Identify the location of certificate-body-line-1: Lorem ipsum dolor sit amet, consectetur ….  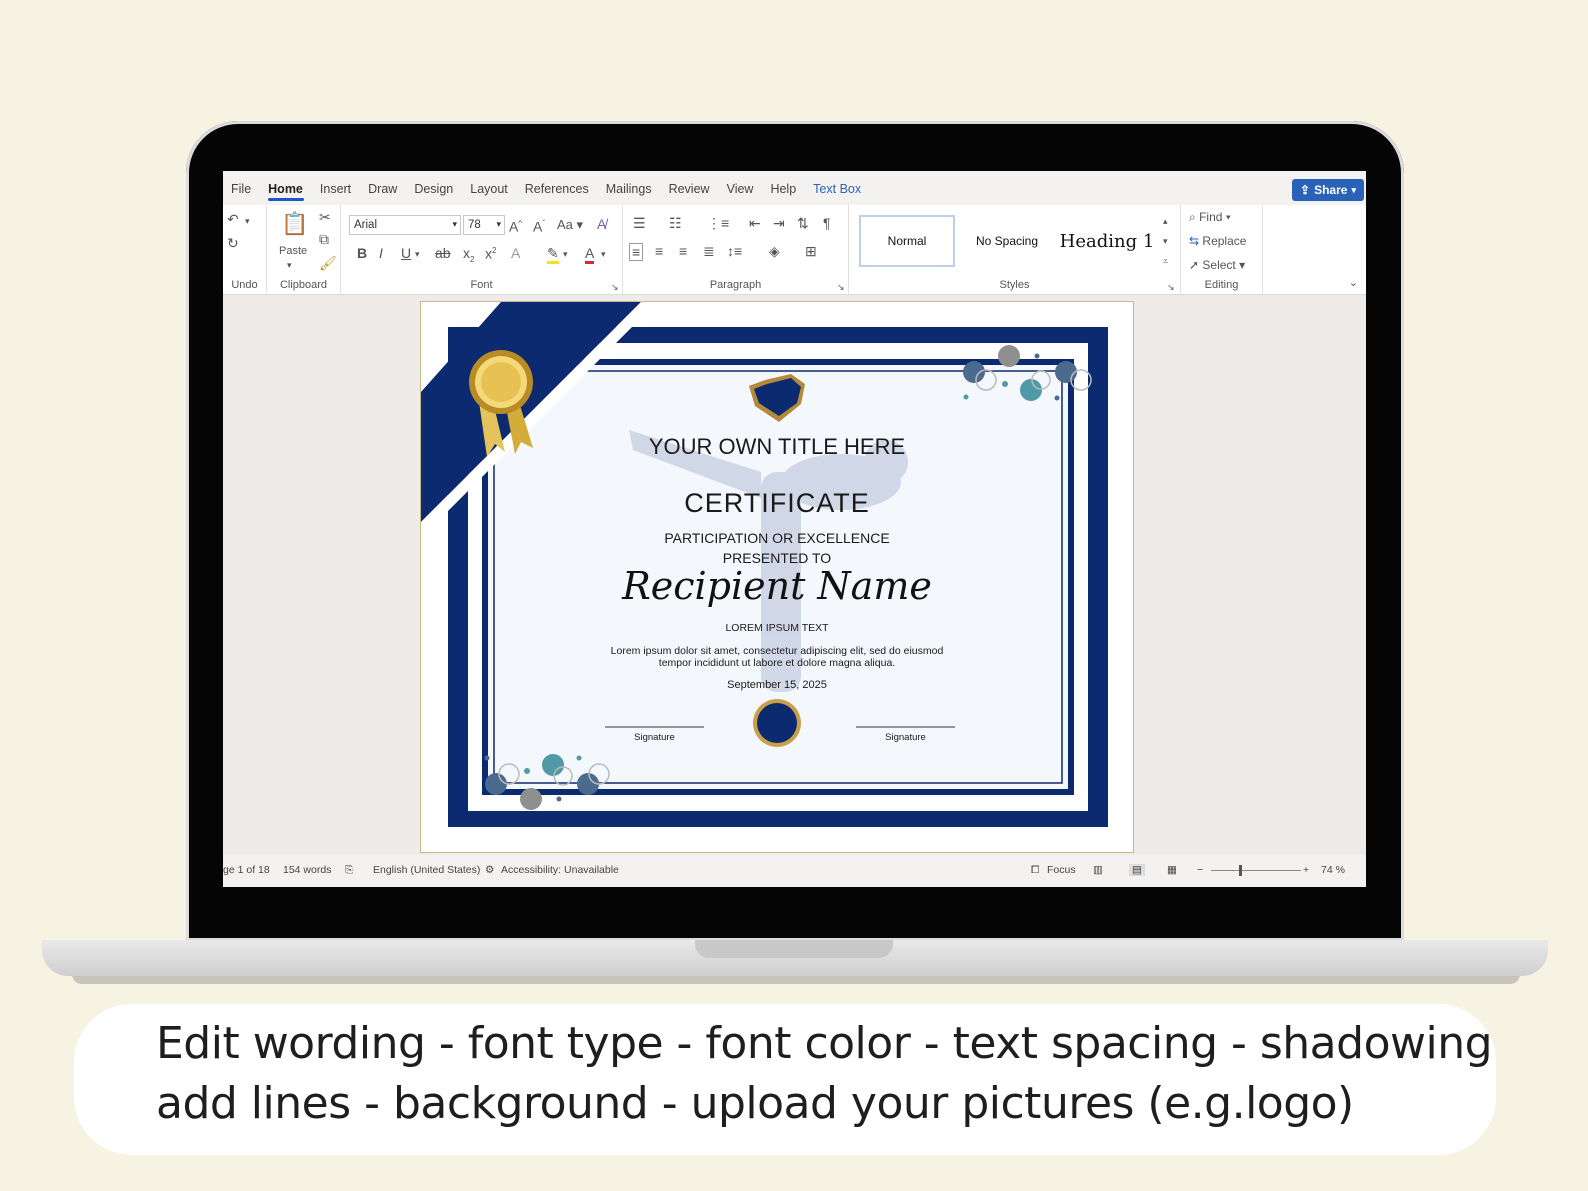
(777, 651).